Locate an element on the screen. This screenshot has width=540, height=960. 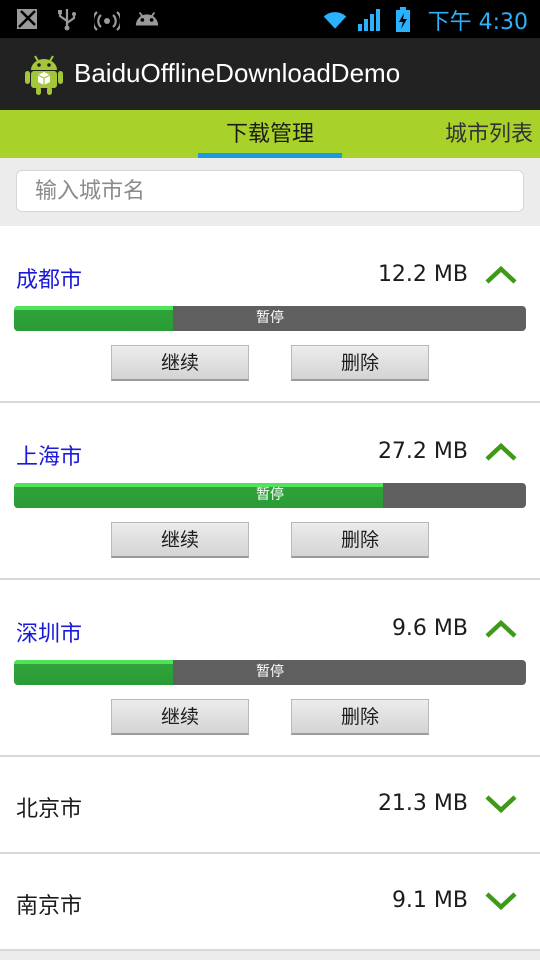
file-size: 12.2 MB is located at coordinates (422, 274).